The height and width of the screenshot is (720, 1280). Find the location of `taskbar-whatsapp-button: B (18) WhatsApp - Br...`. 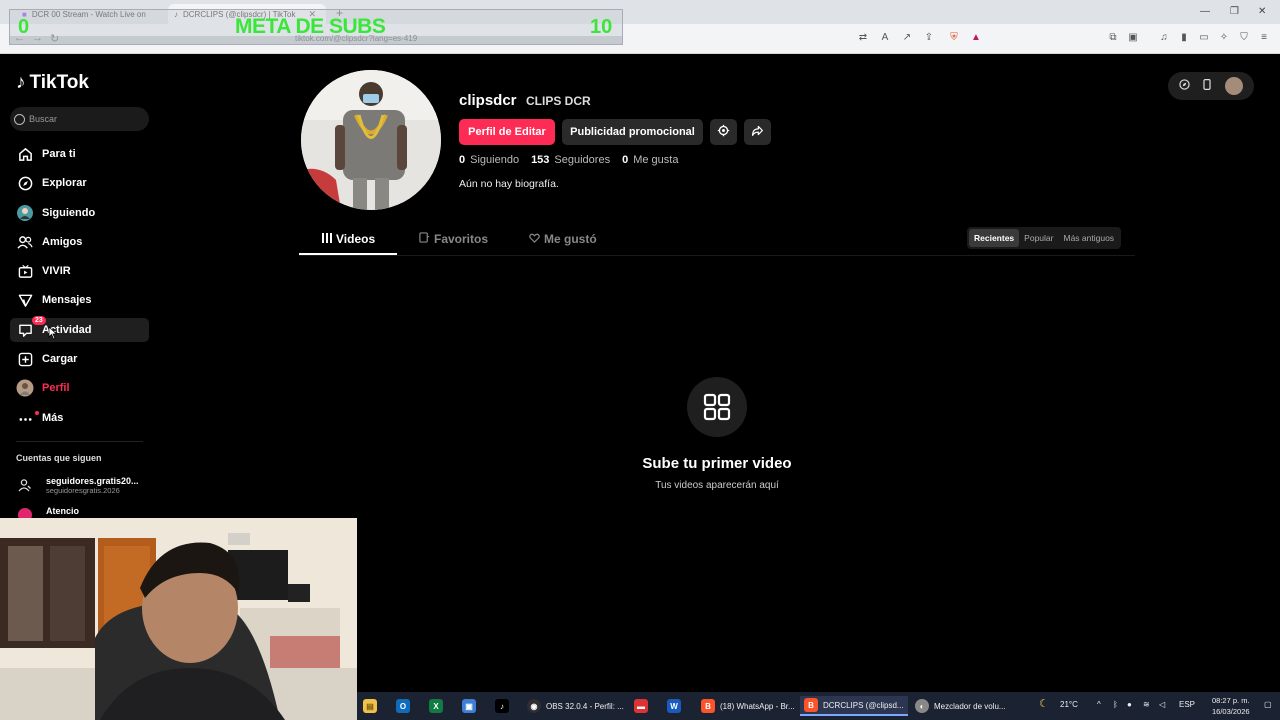

taskbar-whatsapp-button: B (18) WhatsApp - Br... is located at coordinates (748, 706).